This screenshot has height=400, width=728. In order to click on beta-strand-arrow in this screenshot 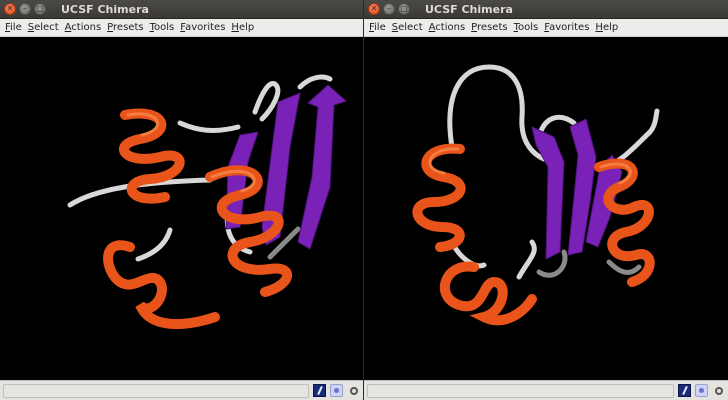, I will do `click(322, 167)`.